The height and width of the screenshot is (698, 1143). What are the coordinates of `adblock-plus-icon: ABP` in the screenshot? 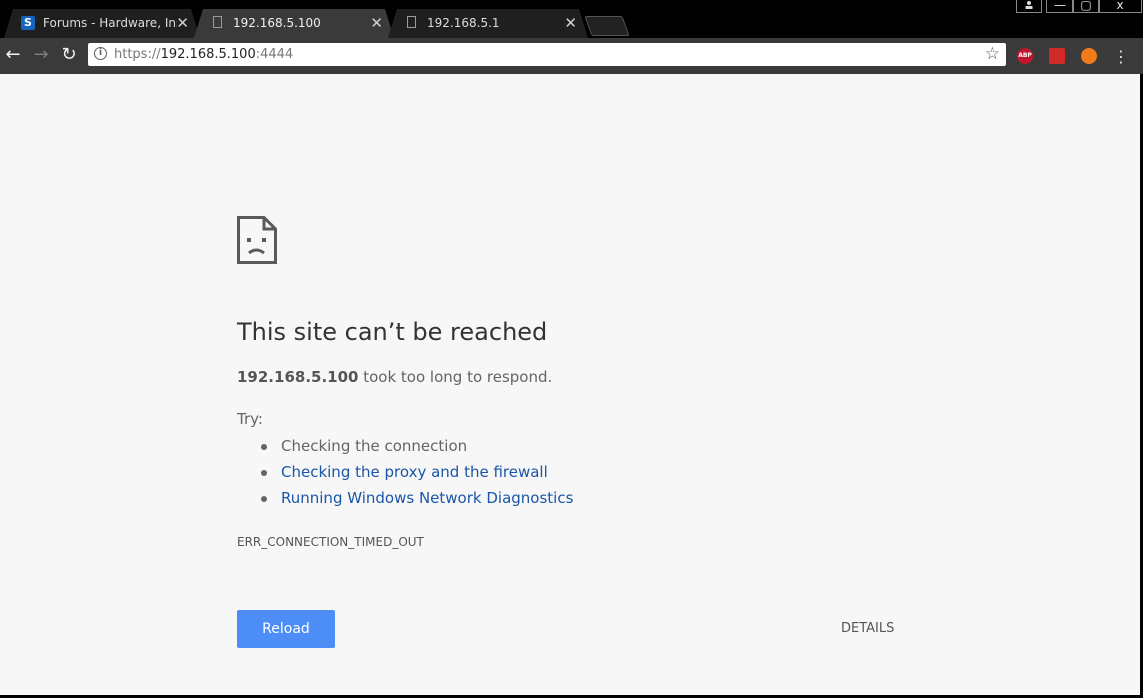 It's located at (1025, 56).